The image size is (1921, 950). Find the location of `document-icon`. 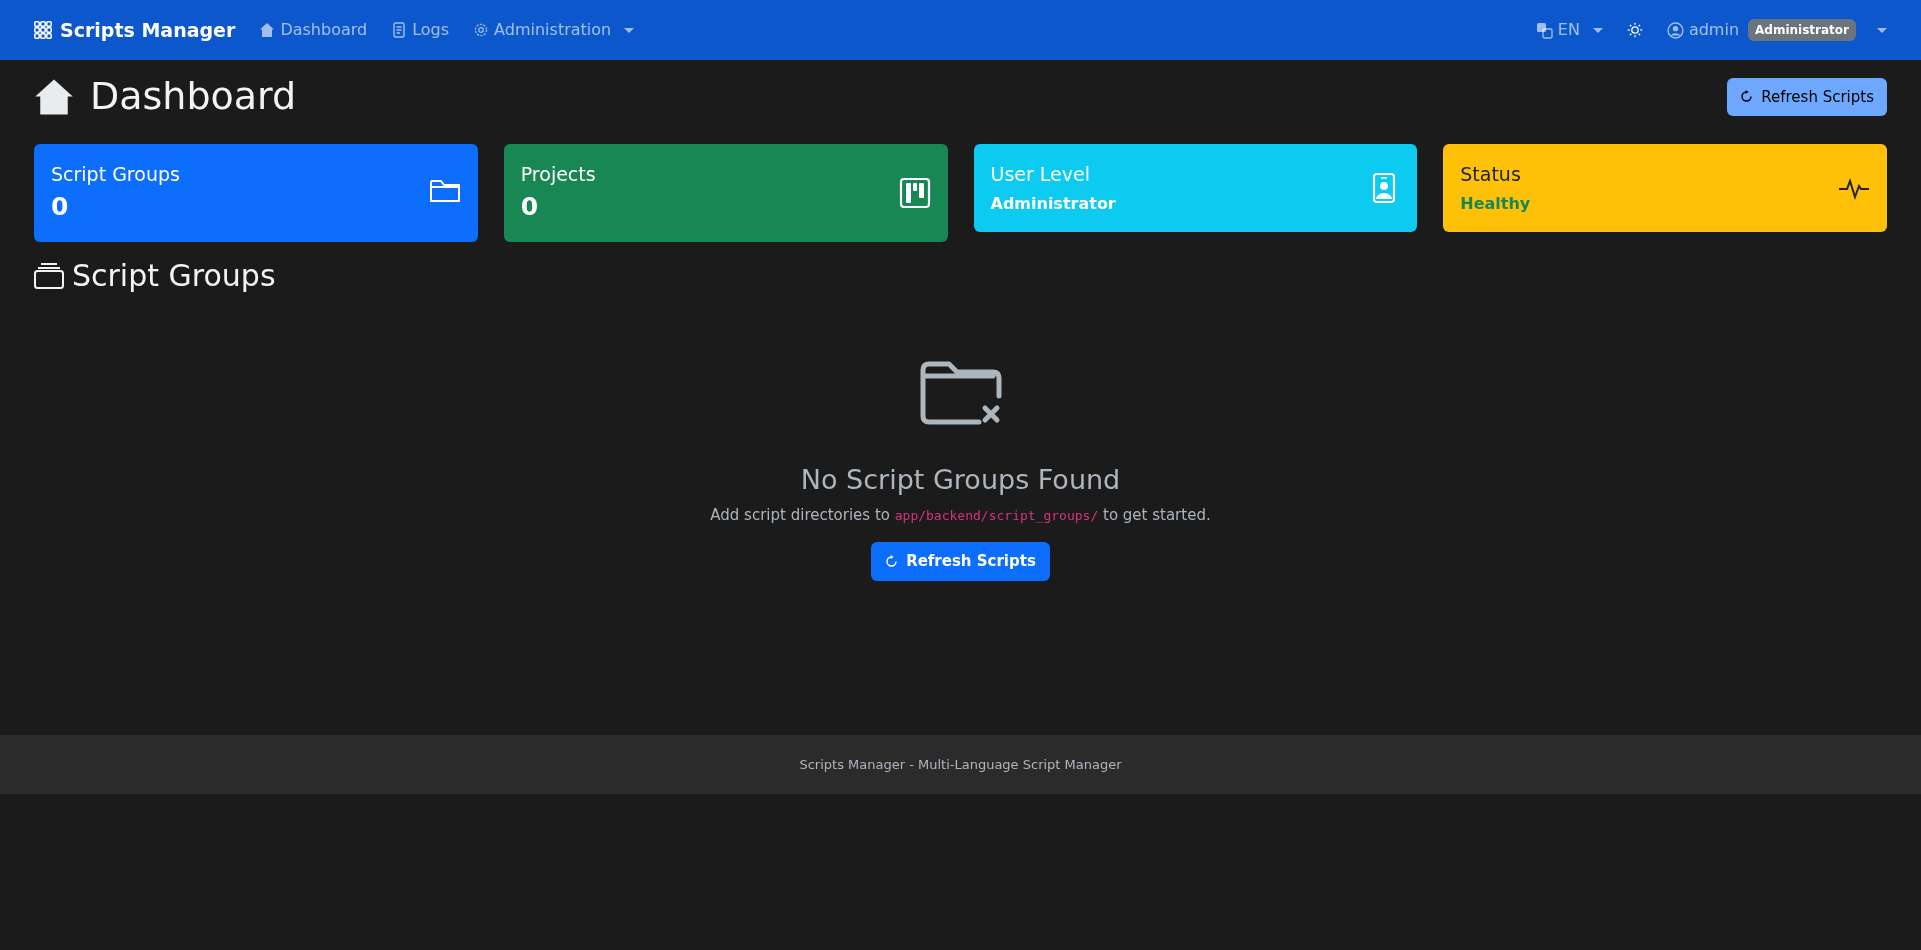

document-icon is located at coordinates (399, 30).